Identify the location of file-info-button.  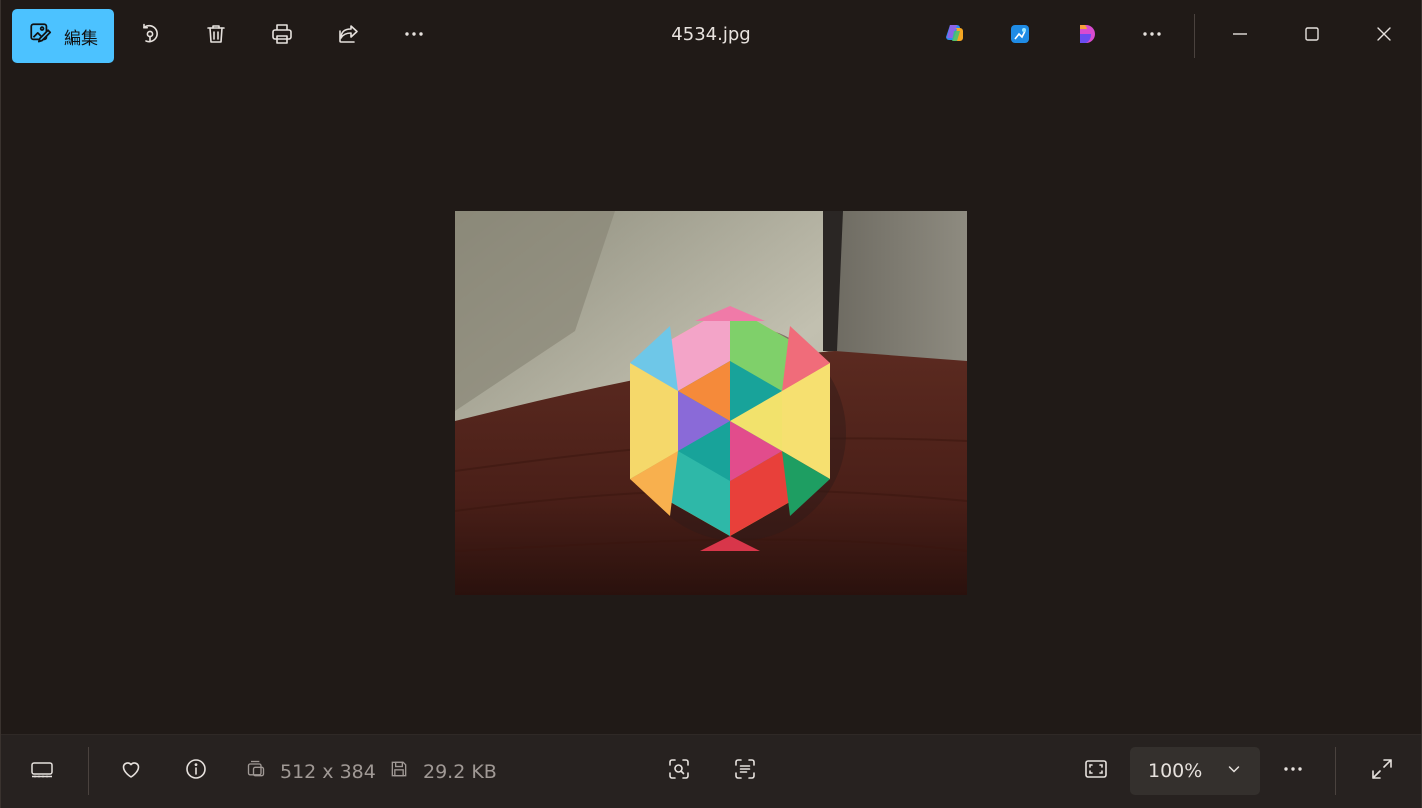
(196, 771).